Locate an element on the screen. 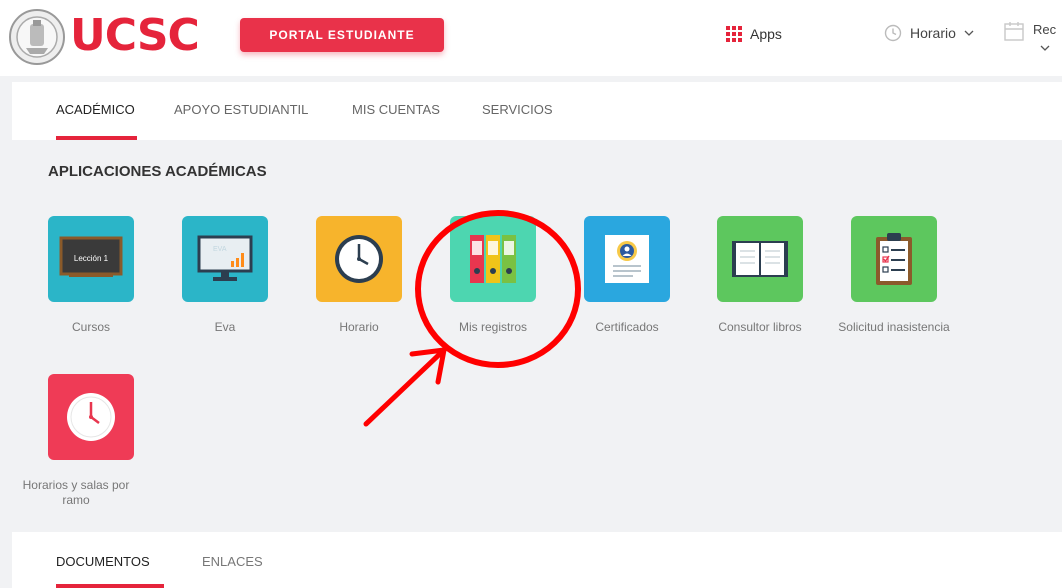  top-header: UCSC PORTAL ESTUDIANTE Apps Horario Rec is located at coordinates (531, 38).